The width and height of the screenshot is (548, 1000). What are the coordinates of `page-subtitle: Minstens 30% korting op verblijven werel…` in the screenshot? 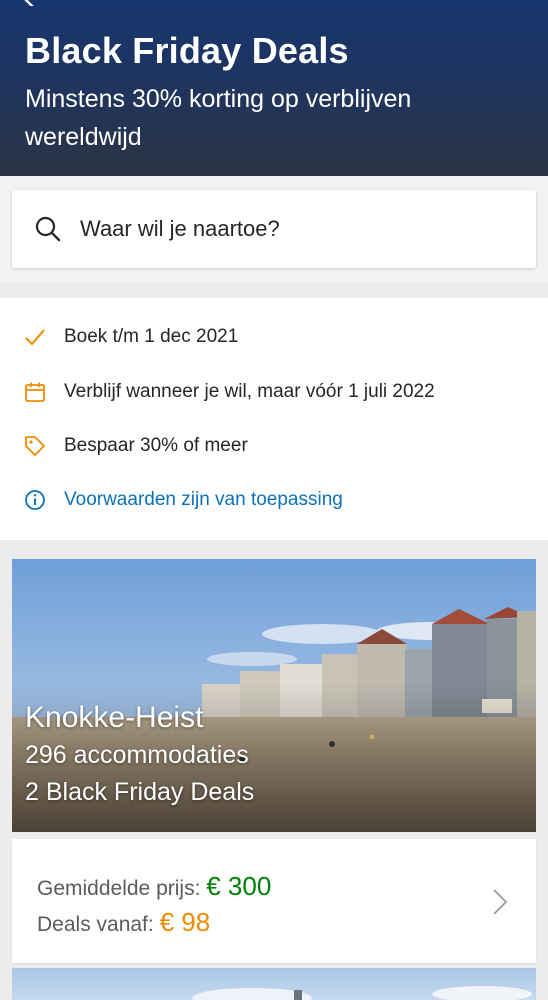 It's located at (218, 118).